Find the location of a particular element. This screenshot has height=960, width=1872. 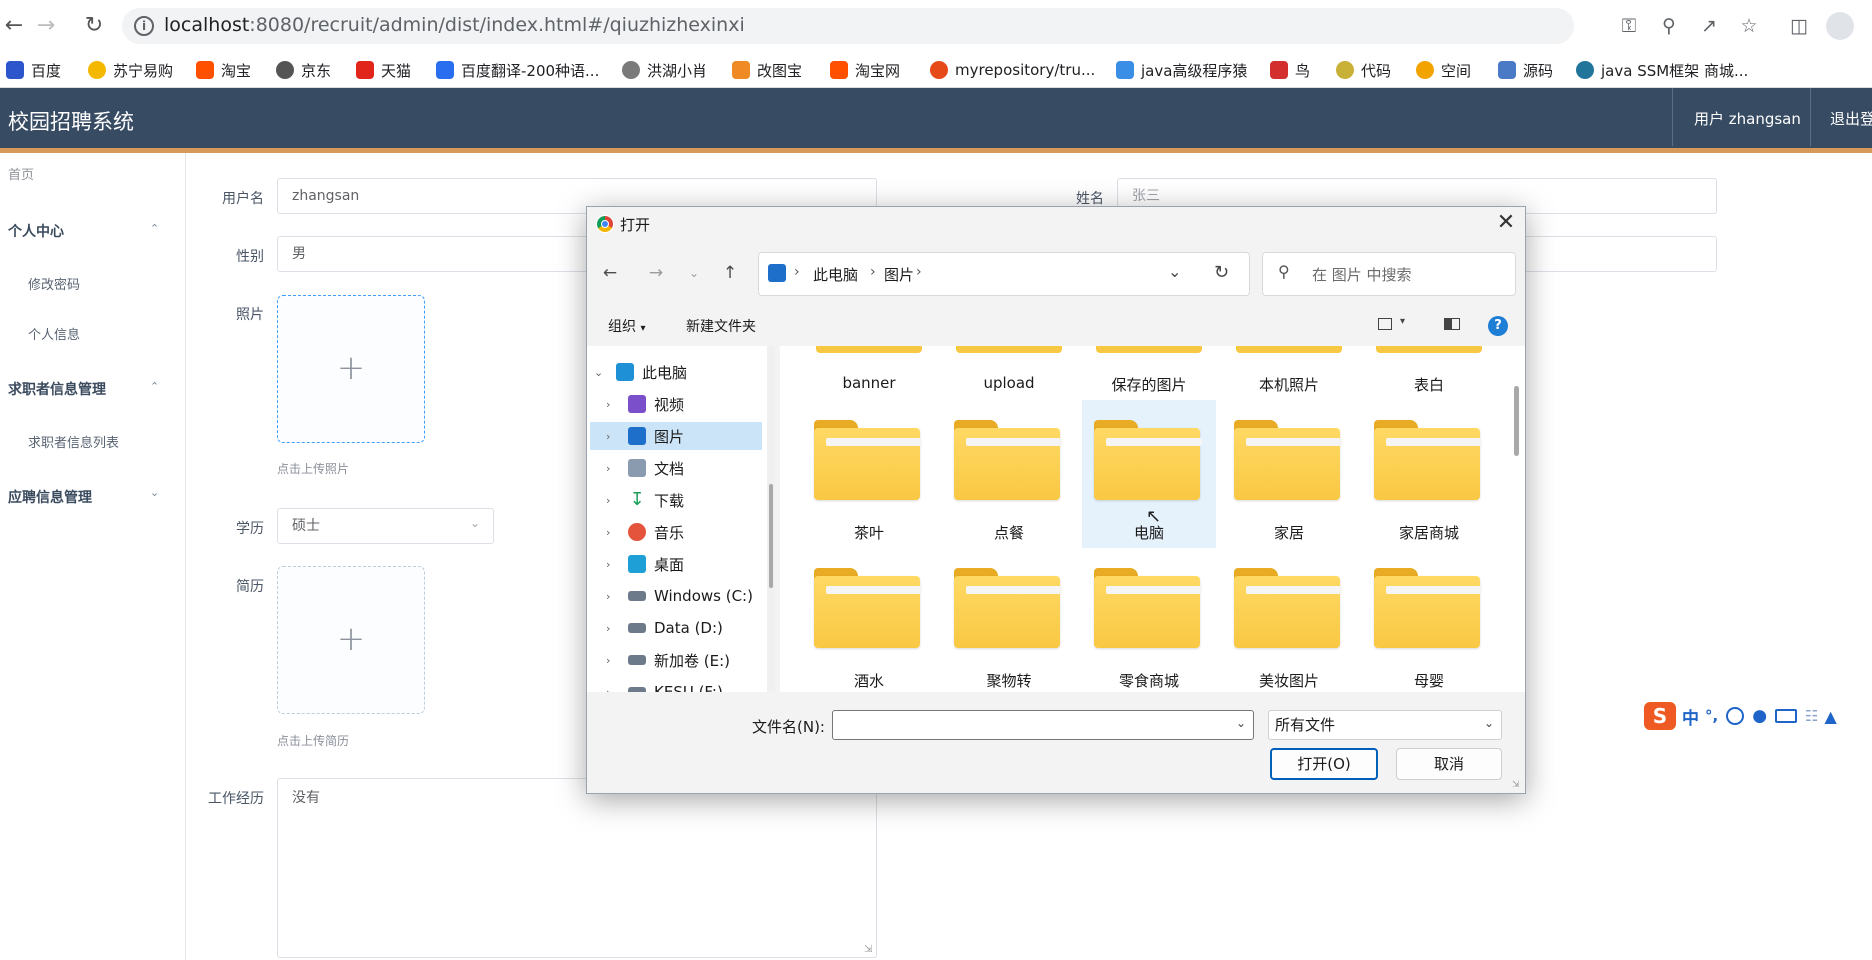

toolbox-icon: ☷ is located at coordinates (1811, 716).